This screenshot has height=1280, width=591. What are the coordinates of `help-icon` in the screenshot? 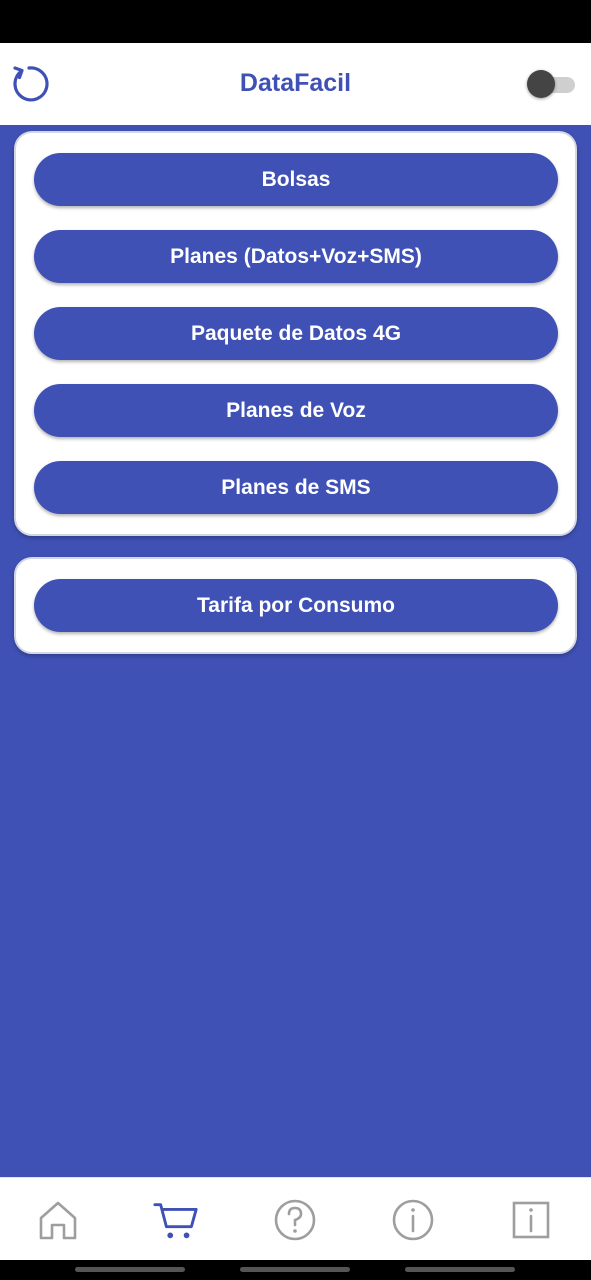 It's located at (295, 1220).